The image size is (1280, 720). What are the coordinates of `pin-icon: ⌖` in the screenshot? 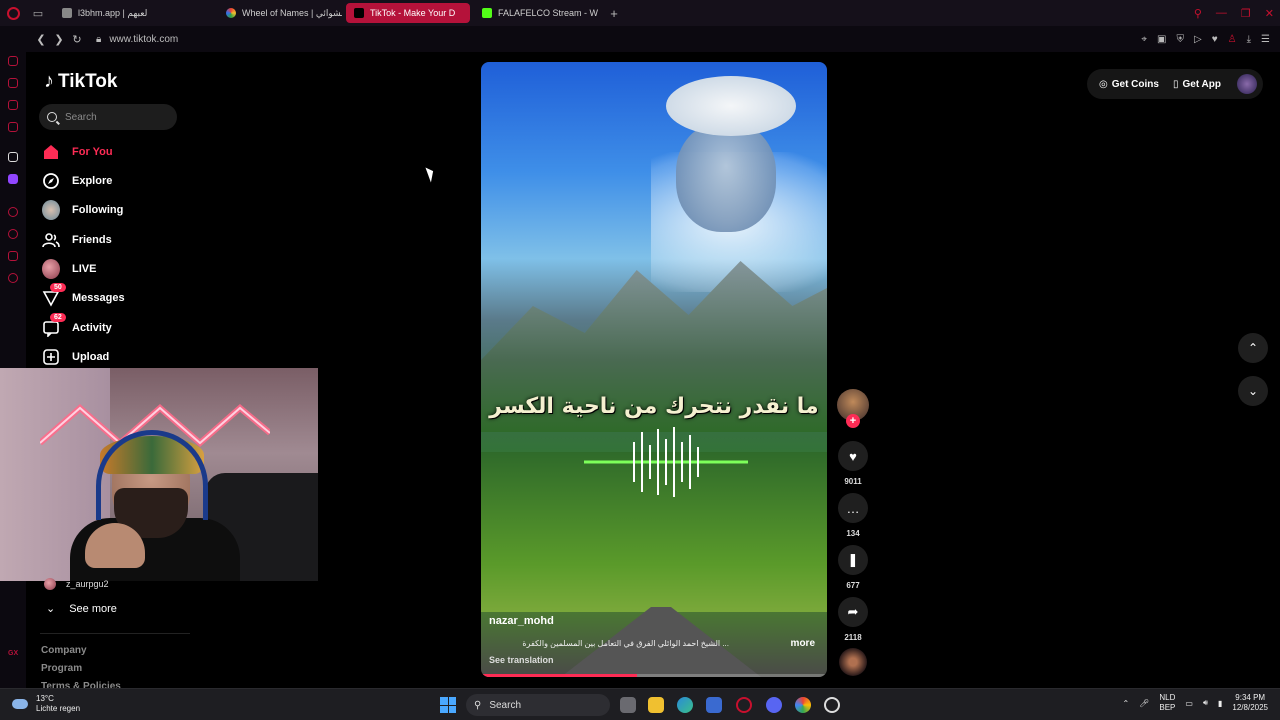 It's located at (1144, 39).